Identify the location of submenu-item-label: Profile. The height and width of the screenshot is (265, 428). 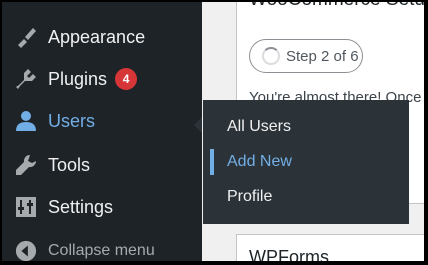
(250, 196).